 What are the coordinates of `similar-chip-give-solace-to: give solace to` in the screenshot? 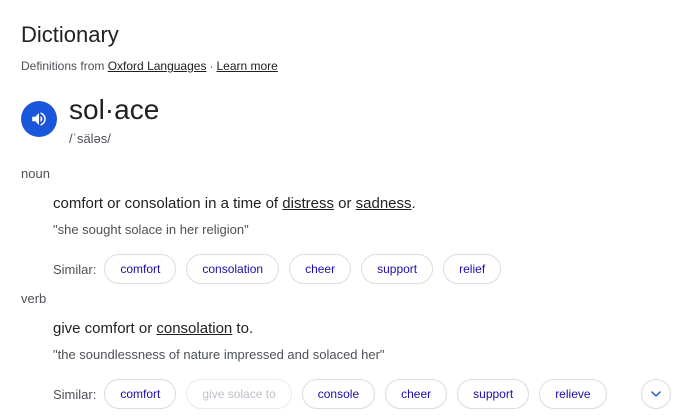 It's located at (239, 394).